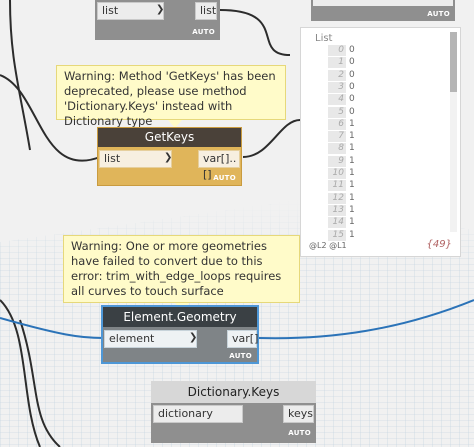 Image resolution: width=474 pixels, height=447 pixels. What do you see at coordinates (337, 124) in the screenshot?
I see `list-item-index: 6` at bounding box center [337, 124].